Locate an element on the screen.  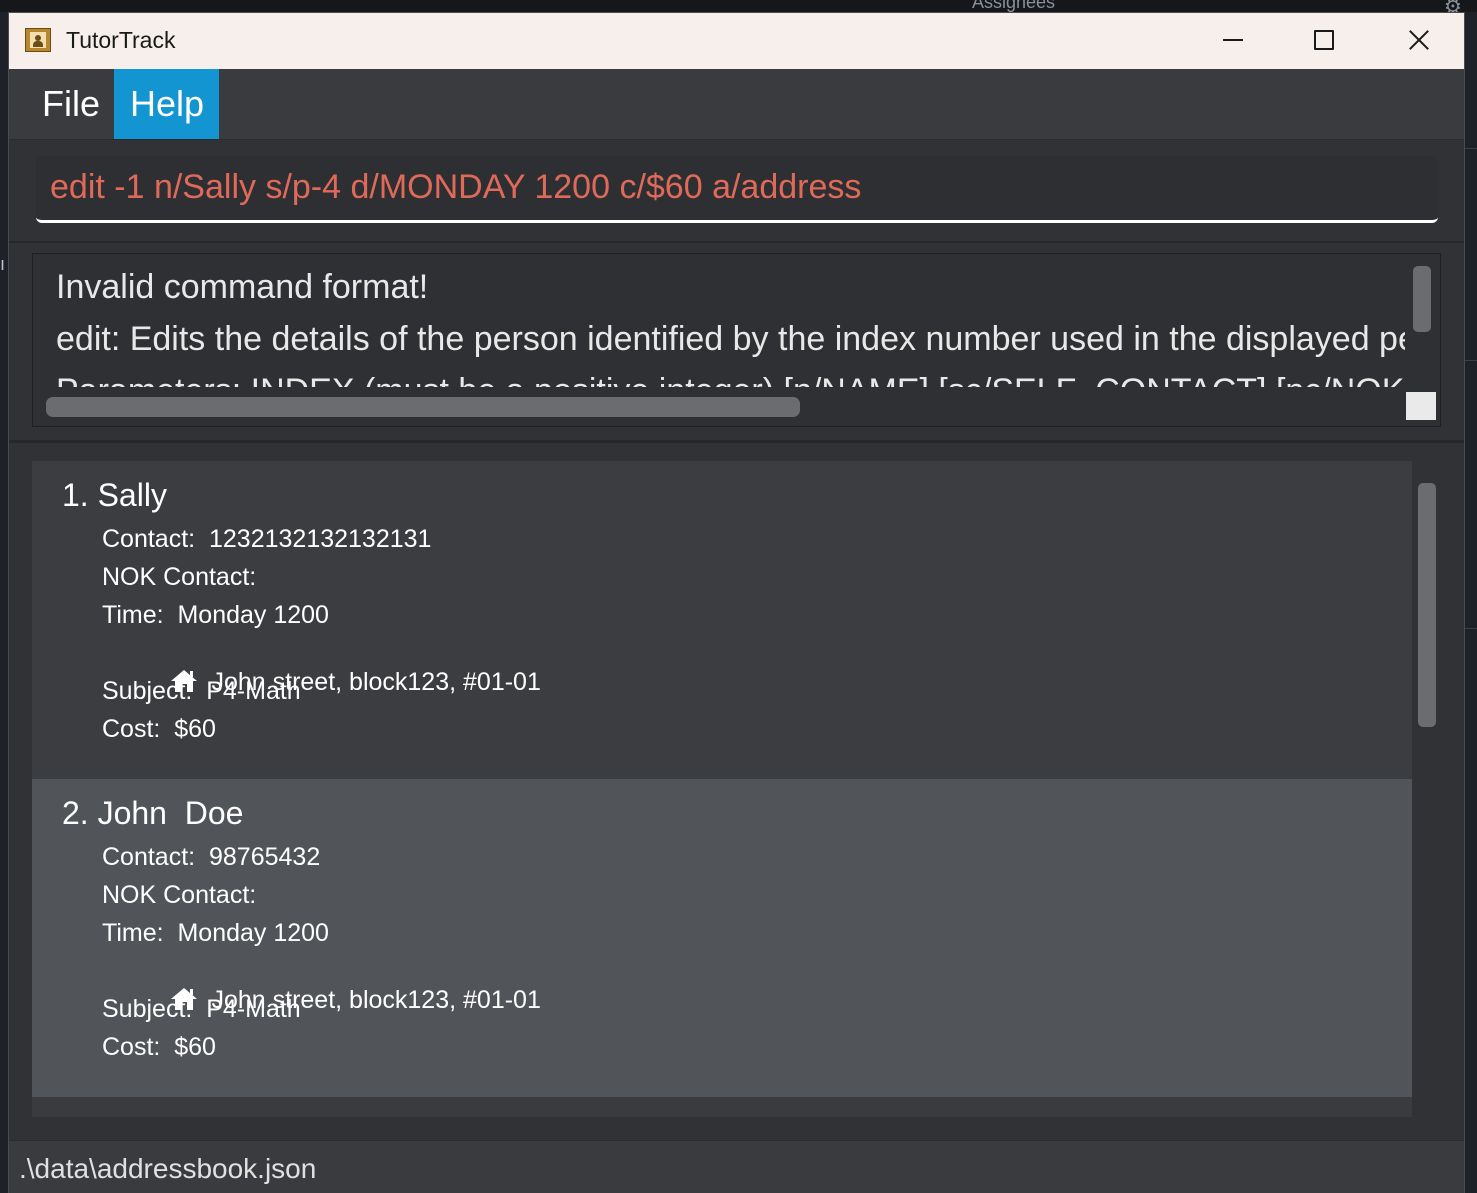
background-fragment: ı is located at coordinates (3, 264).